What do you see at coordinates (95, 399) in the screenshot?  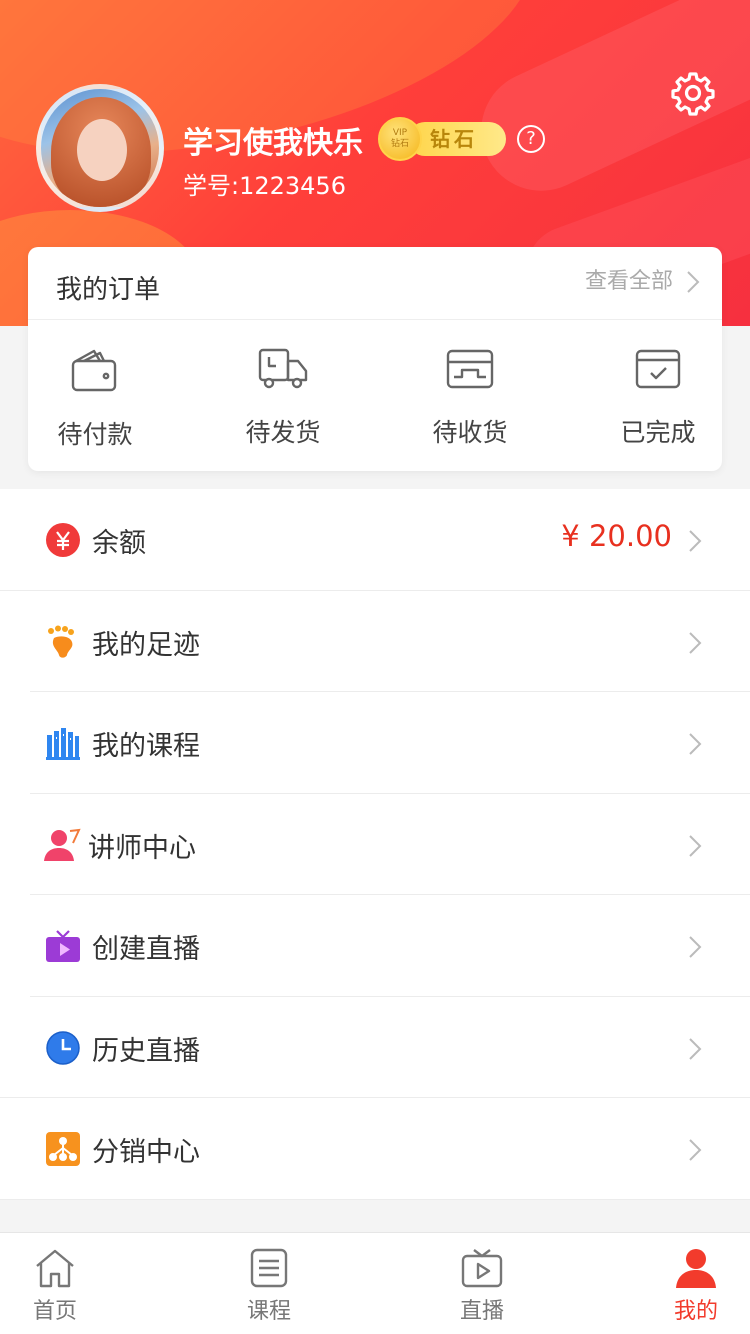 I see `order-pending-payment: 待付款` at bounding box center [95, 399].